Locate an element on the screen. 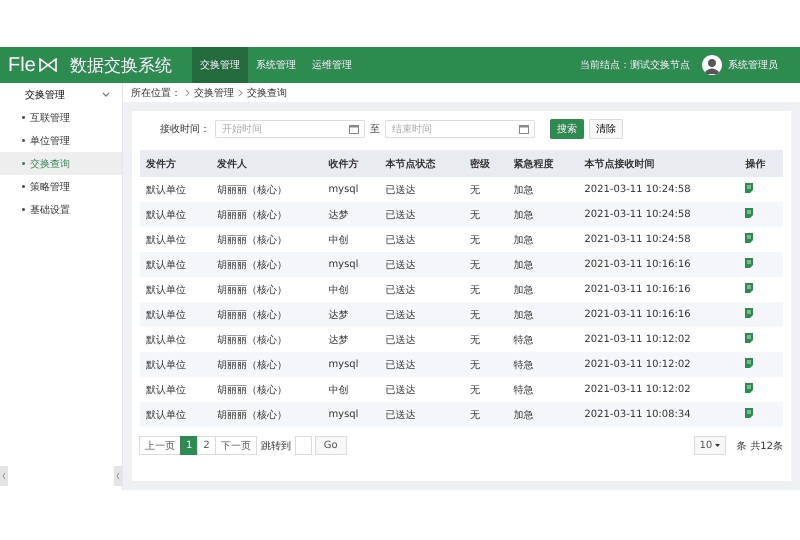 This screenshot has height=540, width=800. total-count: 共12条 is located at coordinates (766, 446).